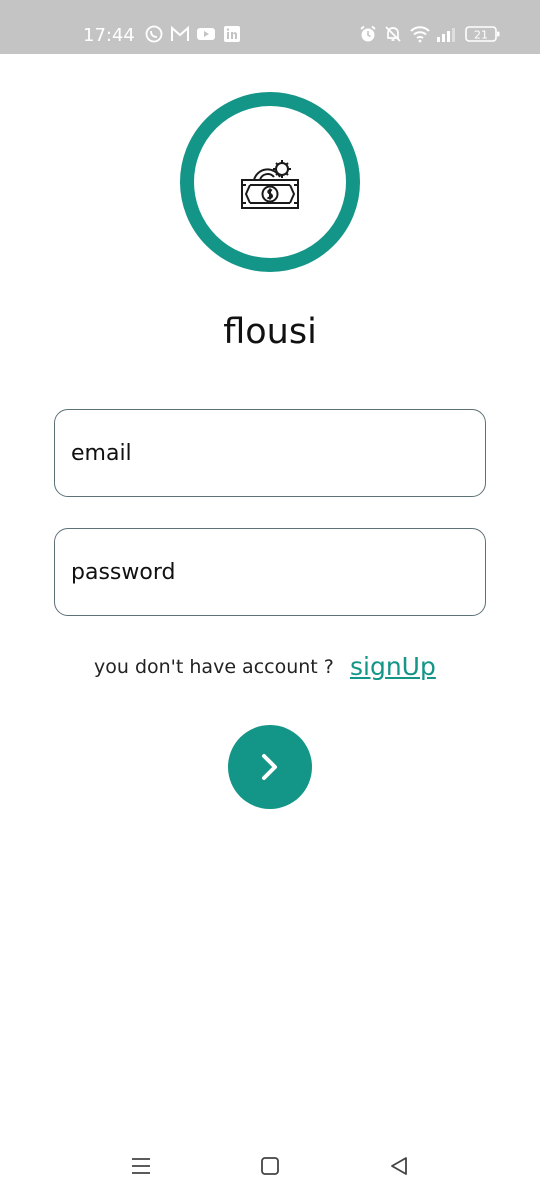 This screenshot has height=1200, width=540. Describe the element at coordinates (214, 667) in the screenshot. I see `account-prompt: you don't have account ?` at that location.